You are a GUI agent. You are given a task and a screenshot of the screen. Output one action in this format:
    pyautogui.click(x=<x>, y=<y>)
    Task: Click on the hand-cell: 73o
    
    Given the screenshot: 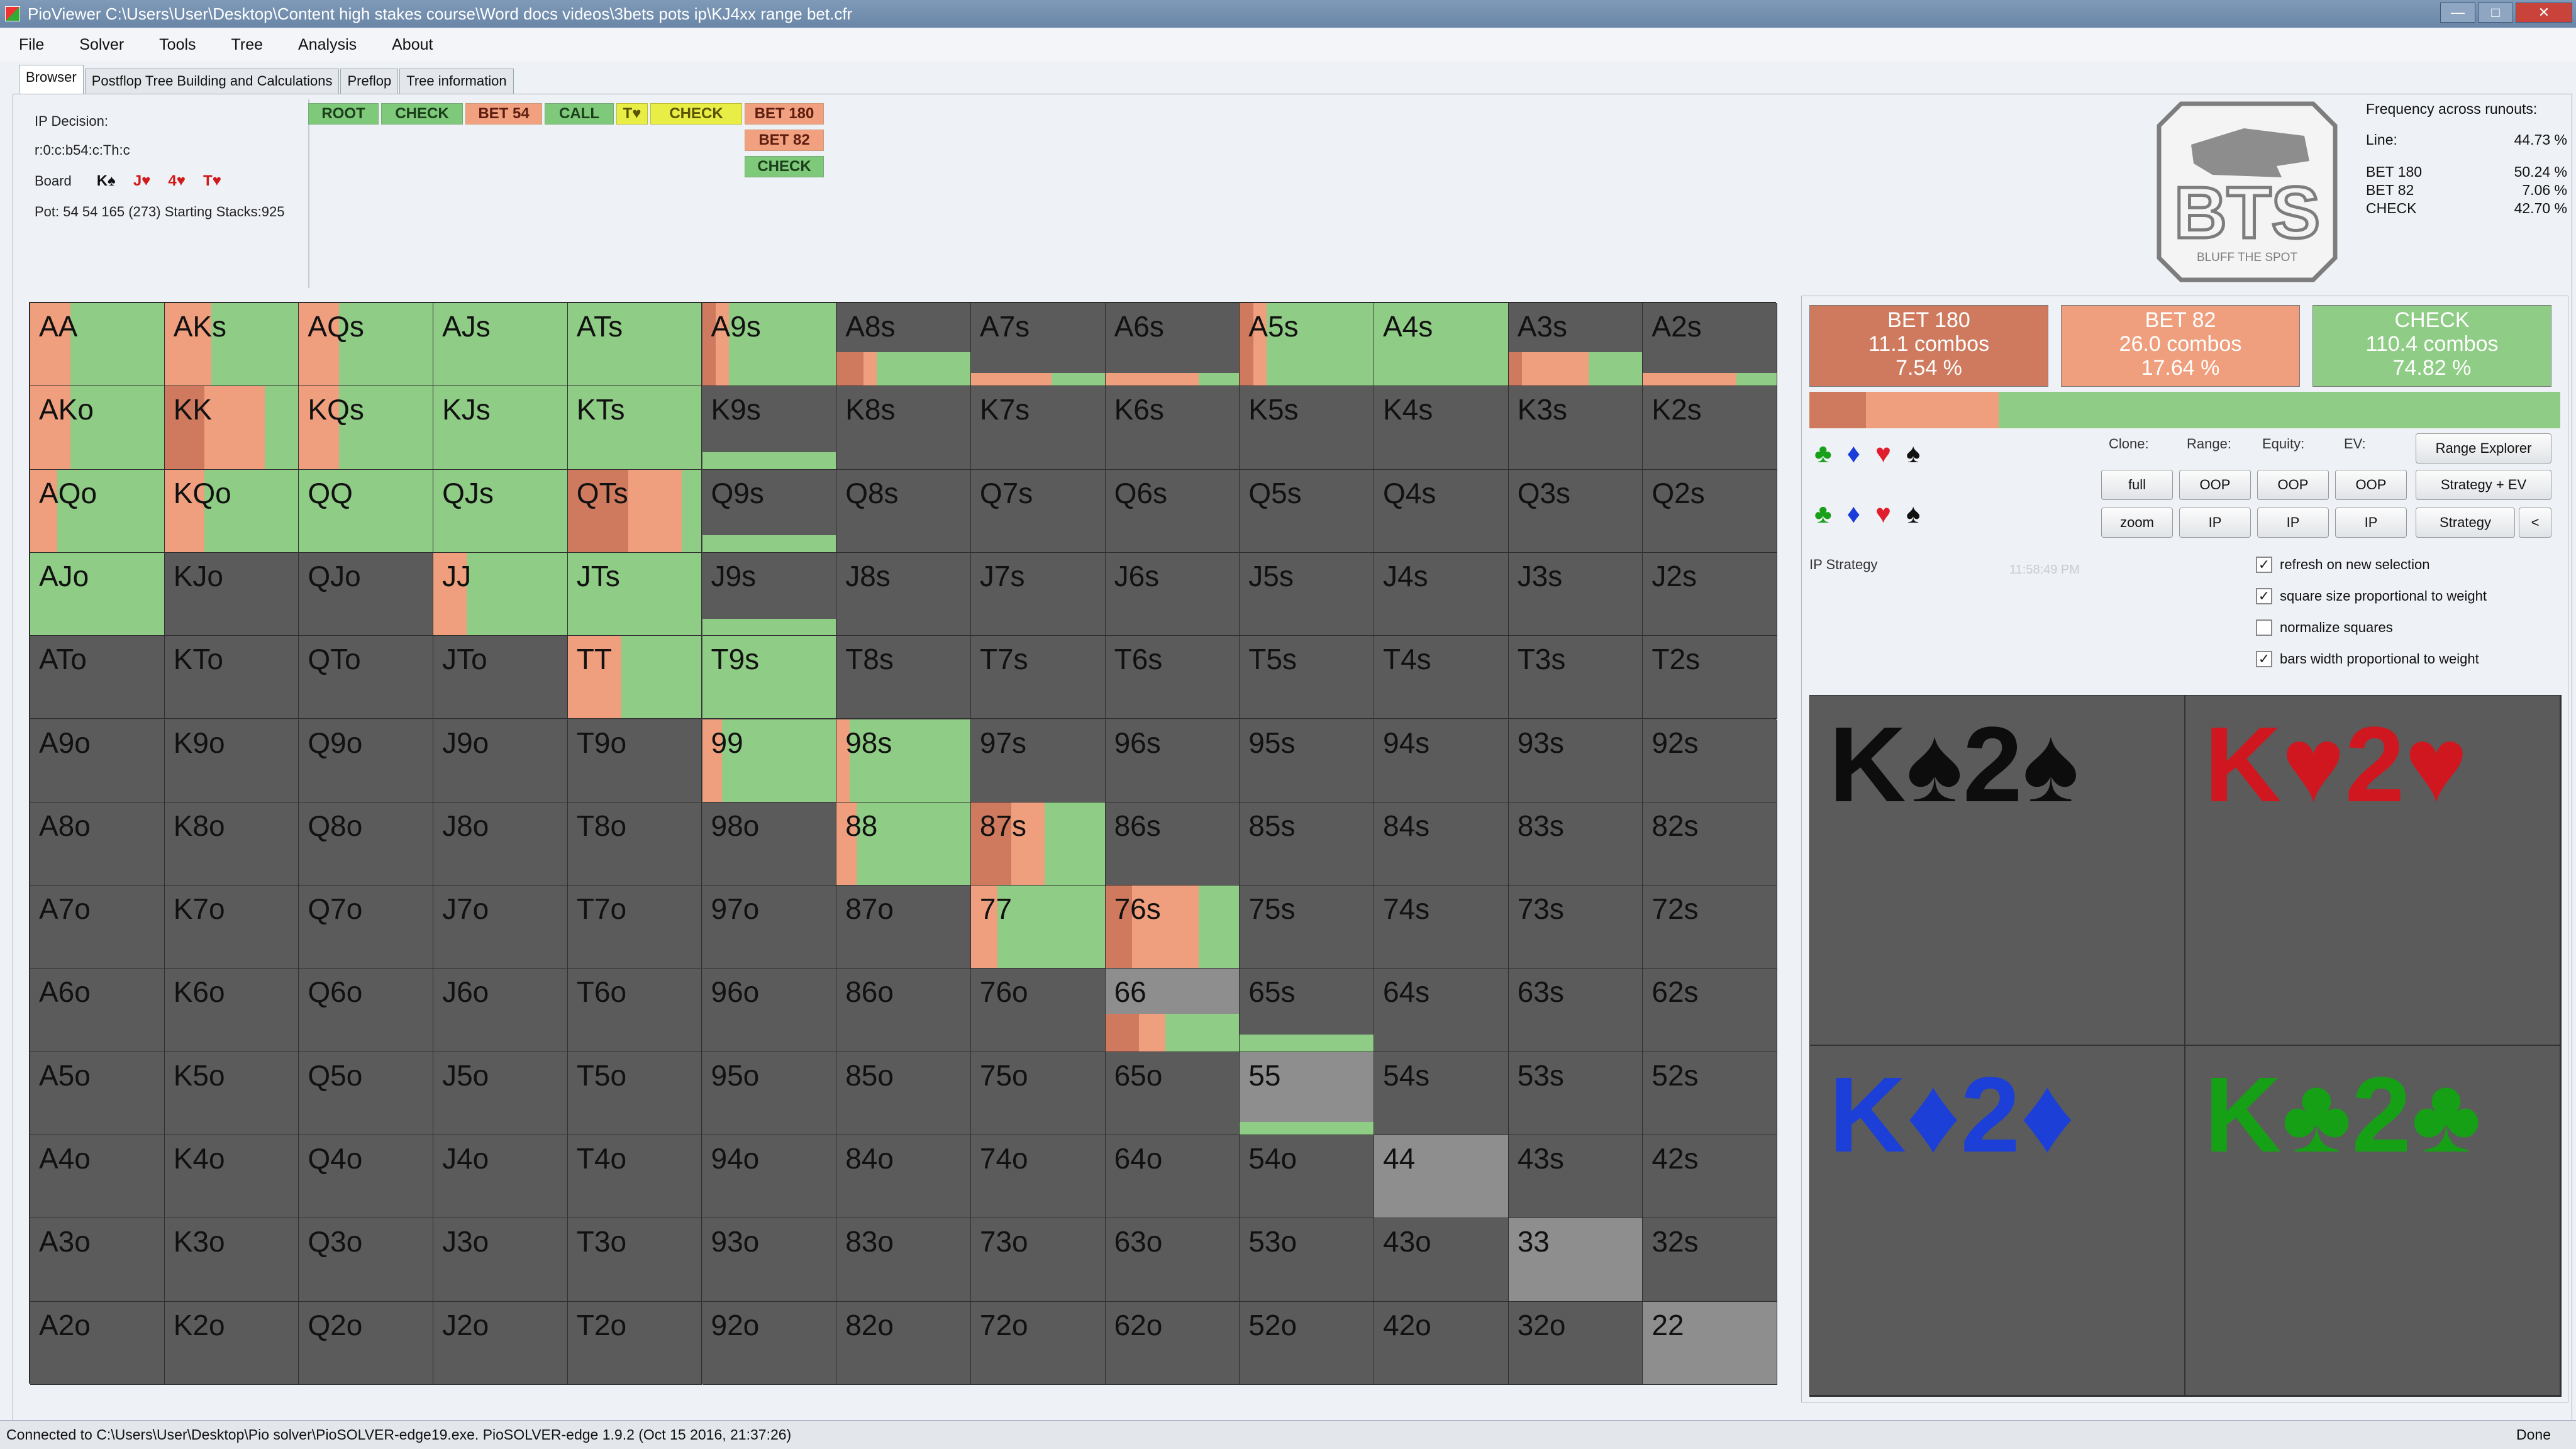 What is the action you would take?
    pyautogui.click(x=1038, y=1260)
    